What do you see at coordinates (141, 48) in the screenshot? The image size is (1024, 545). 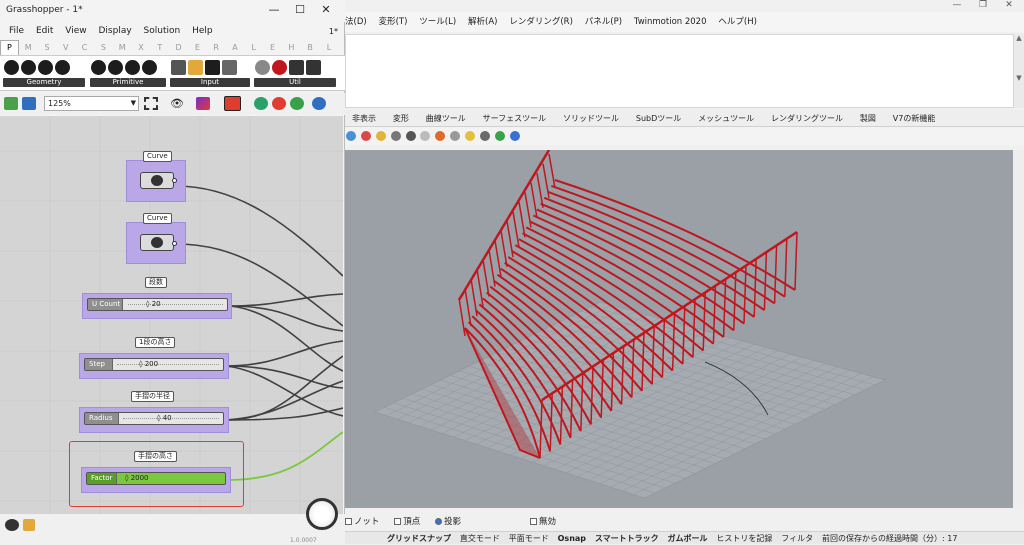 I see `gh-tab: X` at bounding box center [141, 48].